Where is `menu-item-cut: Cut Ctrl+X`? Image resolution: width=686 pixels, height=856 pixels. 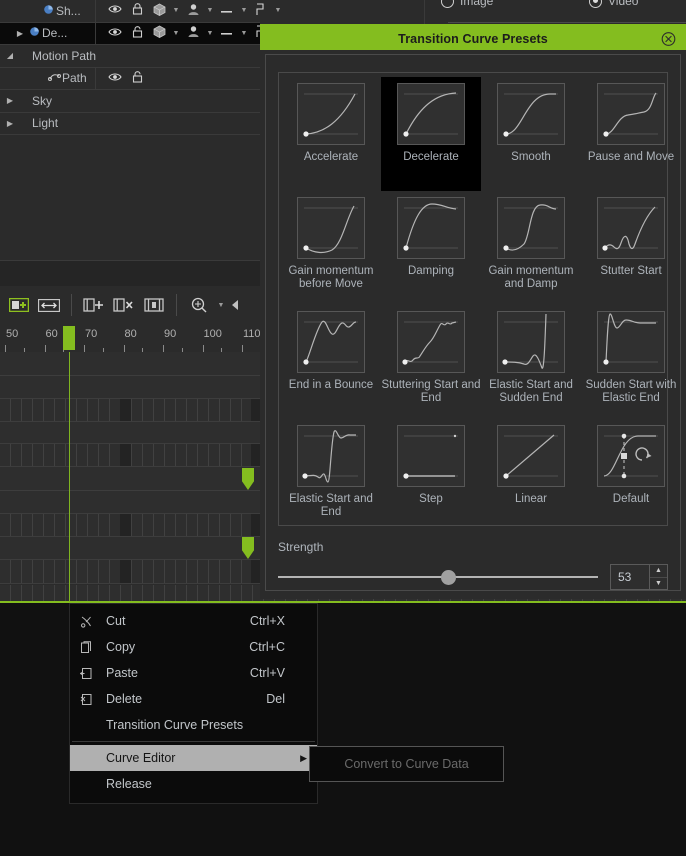 menu-item-cut: Cut Ctrl+X is located at coordinates (193, 621).